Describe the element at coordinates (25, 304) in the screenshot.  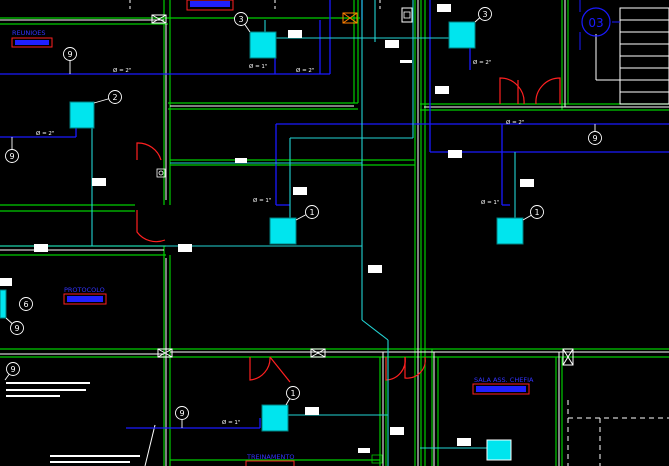
I see `callout-number: 6` at that location.